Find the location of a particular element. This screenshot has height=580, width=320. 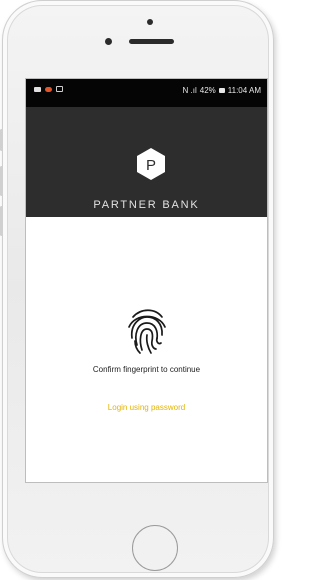

earpiece-speaker is located at coordinates (151, 41).